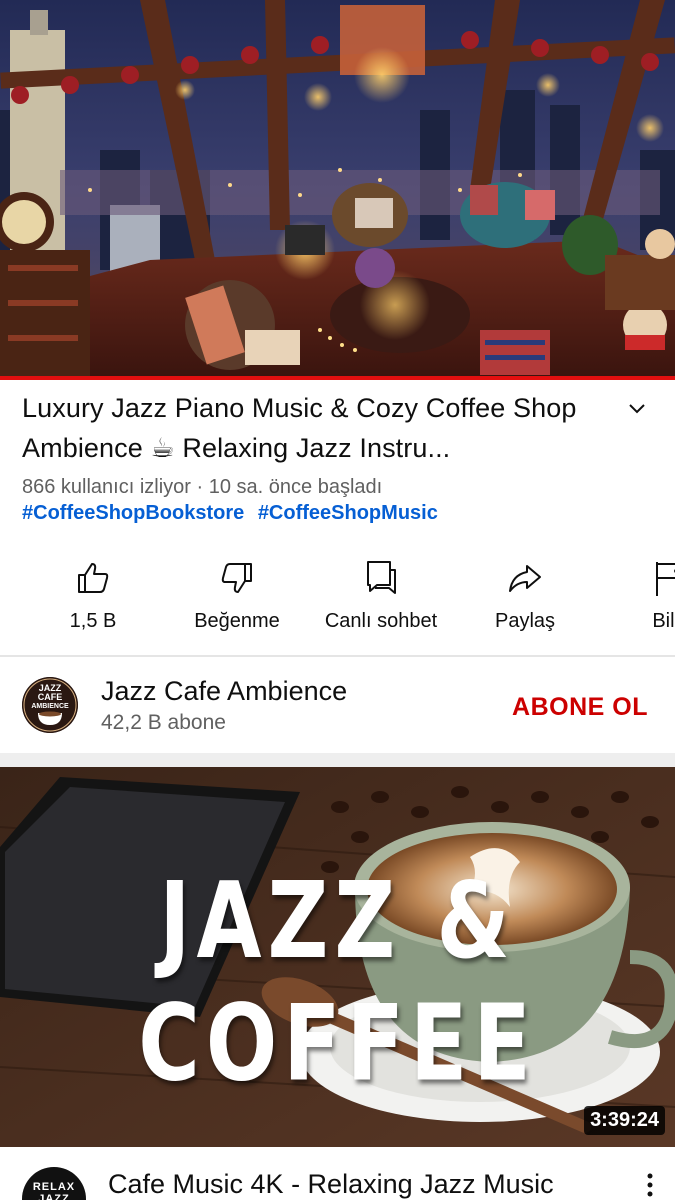  What do you see at coordinates (93, 621) in the screenshot?
I see `like-count: 1,5 B` at bounding box center [93, 621].